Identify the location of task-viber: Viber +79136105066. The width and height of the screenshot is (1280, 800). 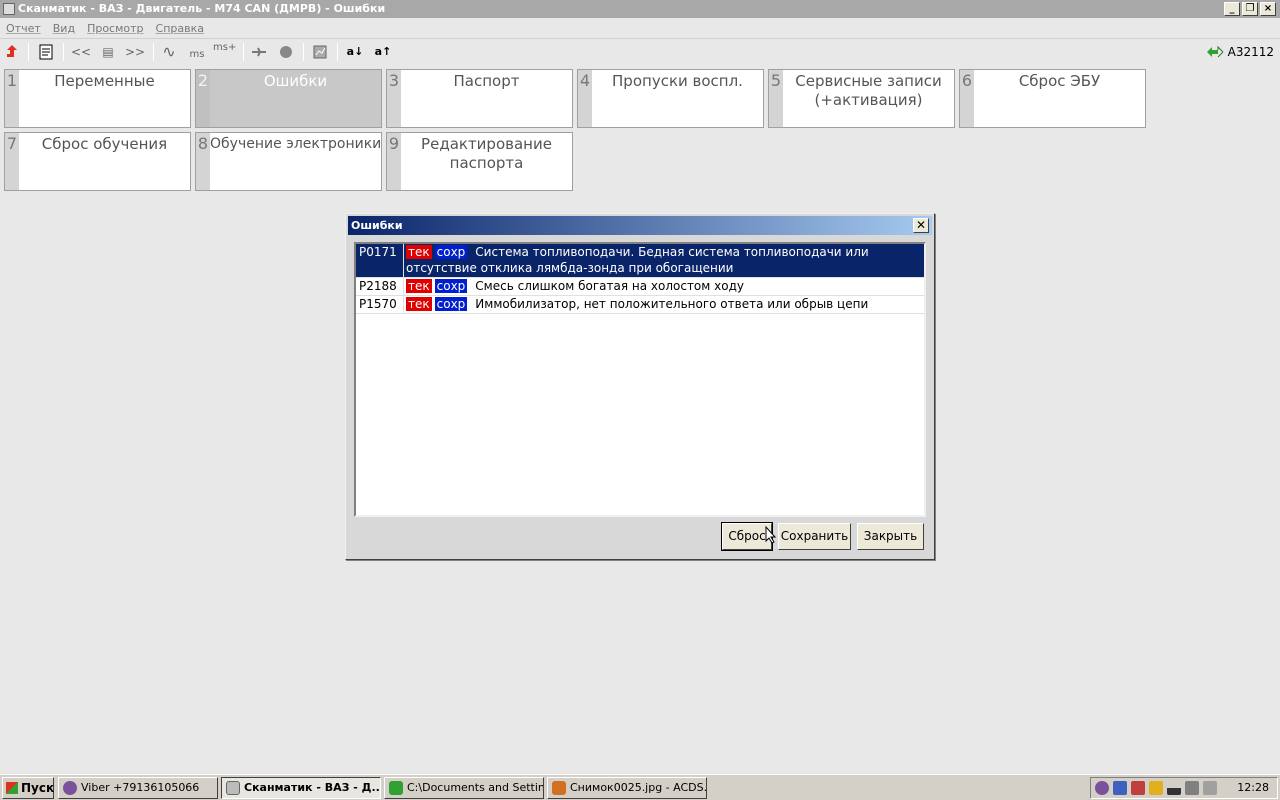
(138, 788).